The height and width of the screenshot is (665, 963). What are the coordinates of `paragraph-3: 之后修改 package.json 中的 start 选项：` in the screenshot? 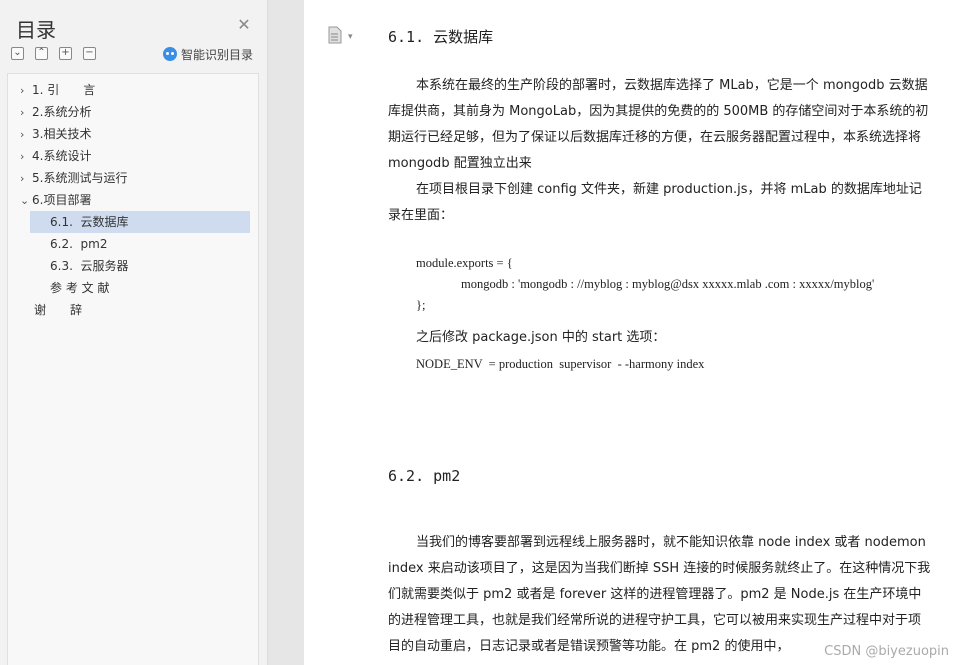 It's located at (541, 337).